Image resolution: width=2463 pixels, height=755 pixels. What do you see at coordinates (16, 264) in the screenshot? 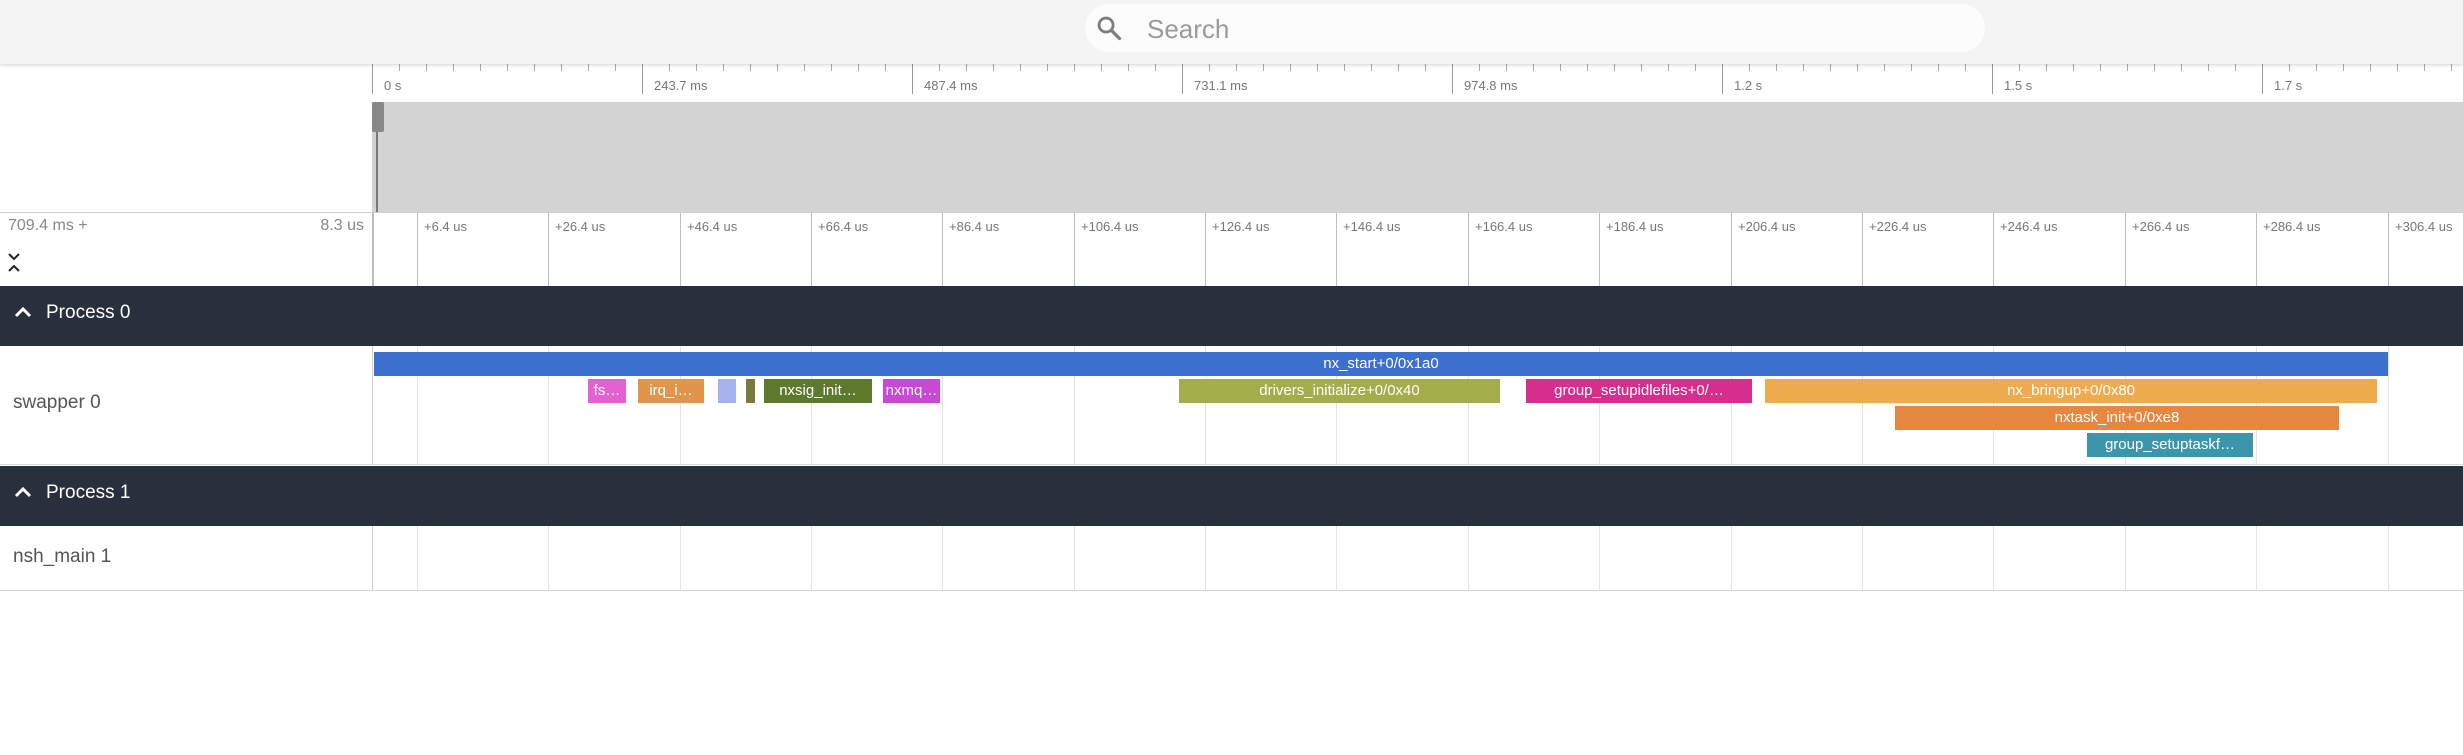
I see `expand-collapse-all-toggle` at bounding box center [16, 264].